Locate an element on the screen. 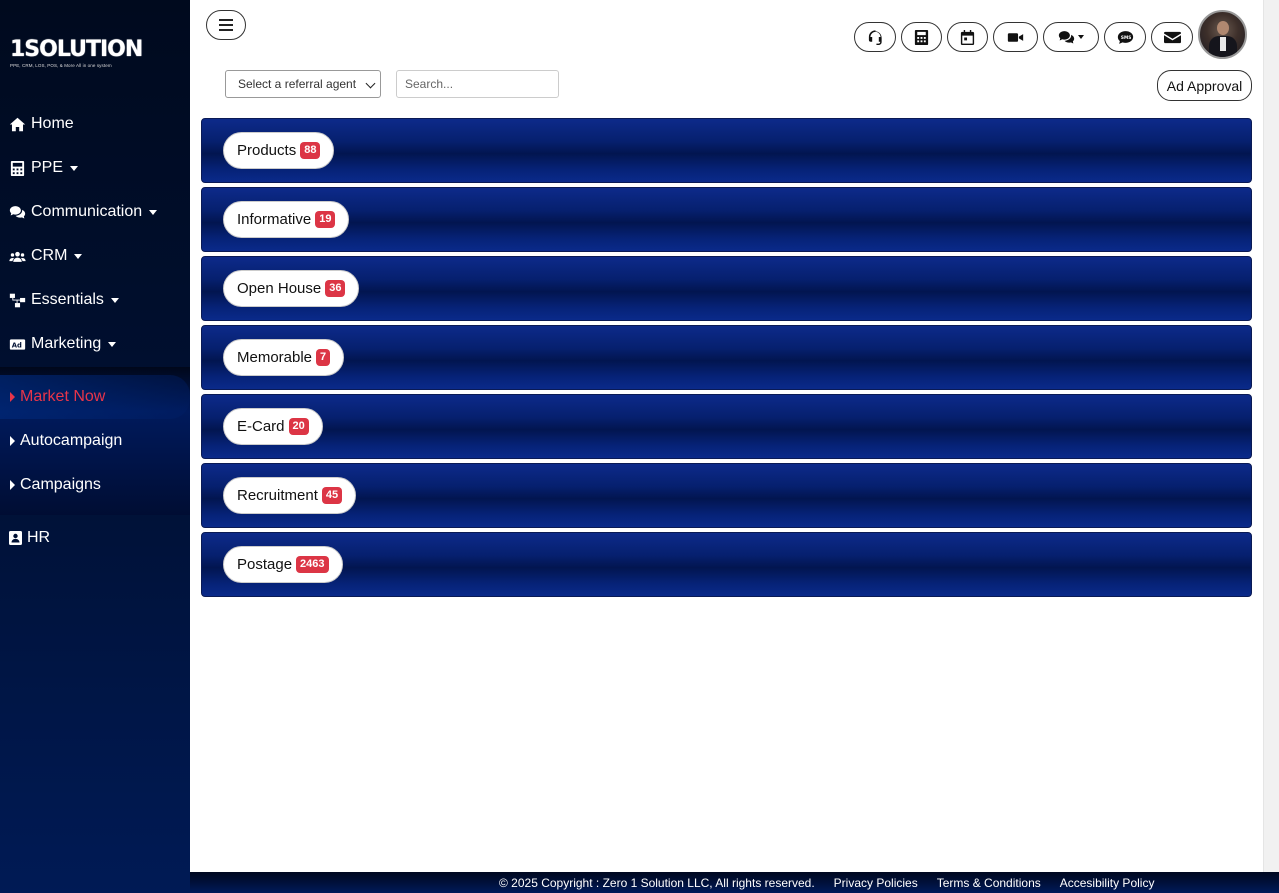 The height and width of the screenshot is (893, 1279). chat-dropdown-button is located at coordinates (1071, 37).